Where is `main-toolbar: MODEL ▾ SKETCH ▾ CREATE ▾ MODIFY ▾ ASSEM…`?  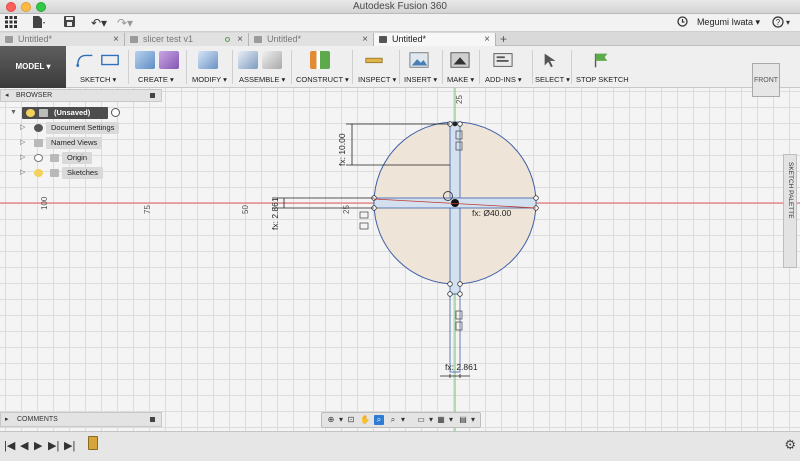
main-toolbar: MODEL ▾ SKETCH ▾ CREATE ▾ MODIFY ▾ ASSEM… is located at coordinates (400, 67).